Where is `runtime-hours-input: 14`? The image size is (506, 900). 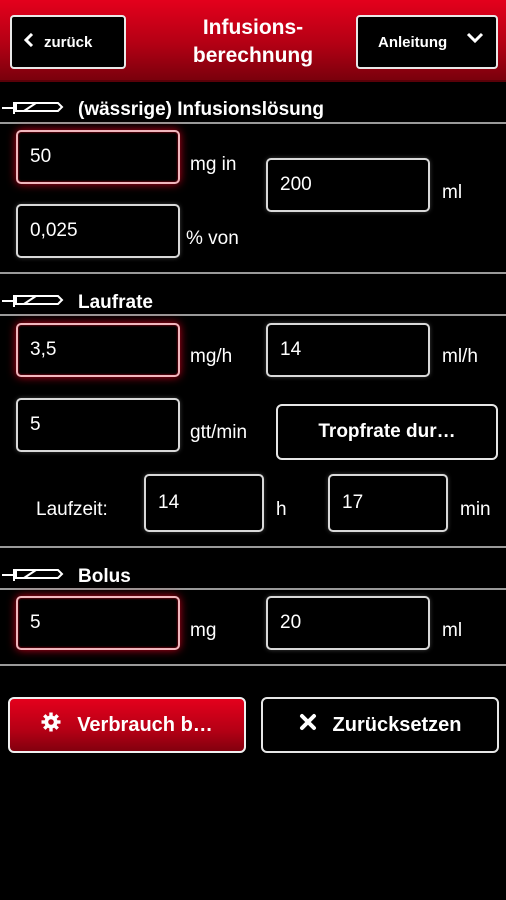
runtime-hours-input: 14 is located at coordinates (204, 503).